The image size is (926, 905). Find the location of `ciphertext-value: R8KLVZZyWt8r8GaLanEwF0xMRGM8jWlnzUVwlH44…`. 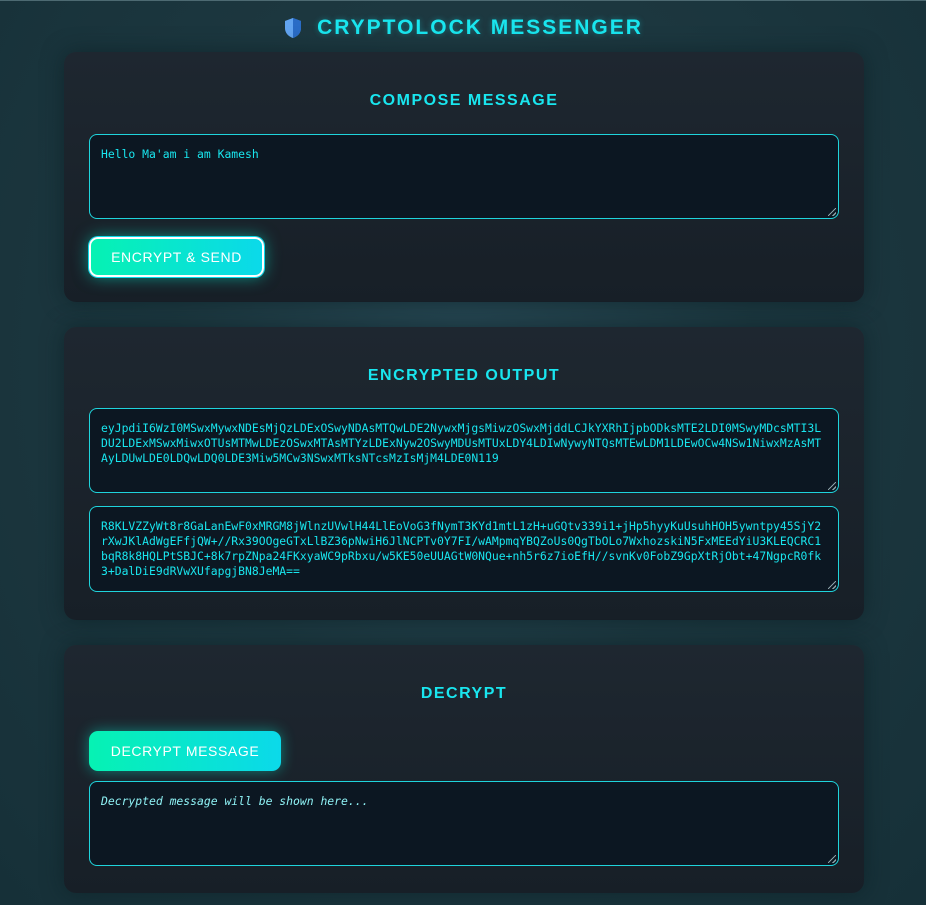

ciphertext-value: R8KLVZZyWt8r8GaLanEwF0xMRGM8jWlnzUVwlH44… is located at coordinates (461, 548).